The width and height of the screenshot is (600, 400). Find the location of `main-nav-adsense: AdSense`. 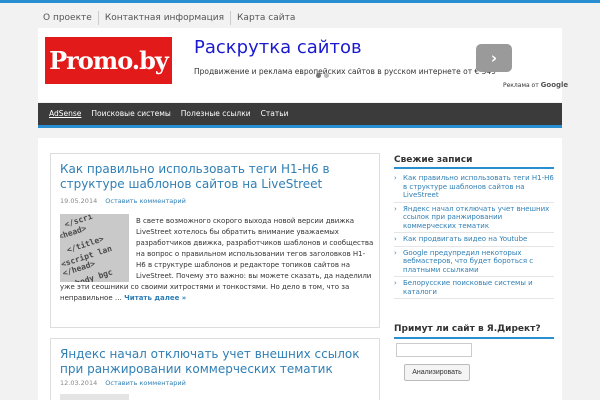

main-nav-adsense: AdSense is located at coordinates (65, 114).